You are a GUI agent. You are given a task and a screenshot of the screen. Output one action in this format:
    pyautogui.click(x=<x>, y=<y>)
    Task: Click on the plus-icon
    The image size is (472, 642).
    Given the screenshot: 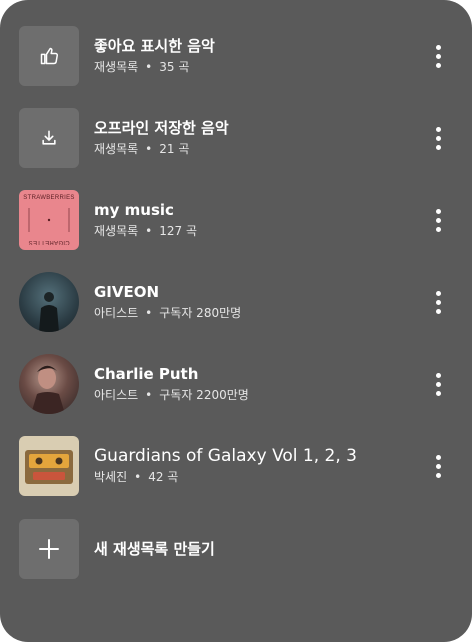 What is the action you would take?
    pyautogui.click(x=49, y=549)
    